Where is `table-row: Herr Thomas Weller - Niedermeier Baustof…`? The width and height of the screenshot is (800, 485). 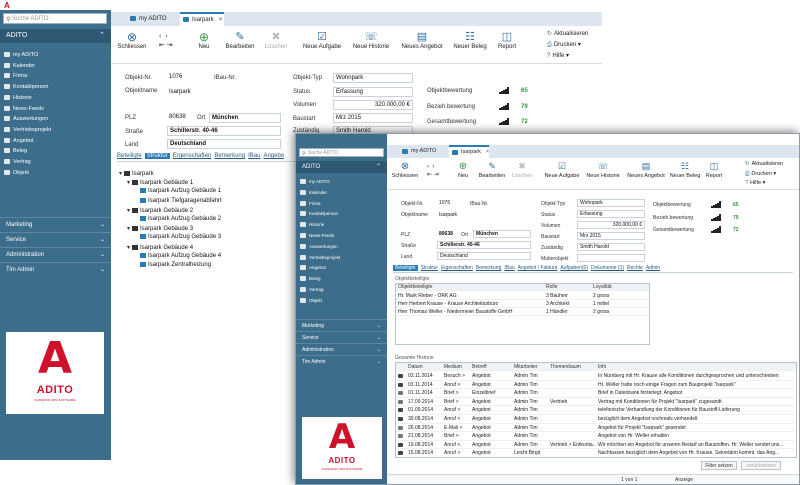 table-row: Herr Thomas Weller - Niedermeier Baustof… is located at coordinates (522, 312).